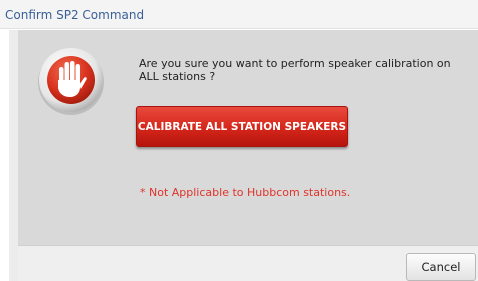  Describe the element at coordinates (242, 126) in the screenshot. I see `calibrate-all-speakers-button: CALIBRATE ALL STATION SPEAKERS` at that location.